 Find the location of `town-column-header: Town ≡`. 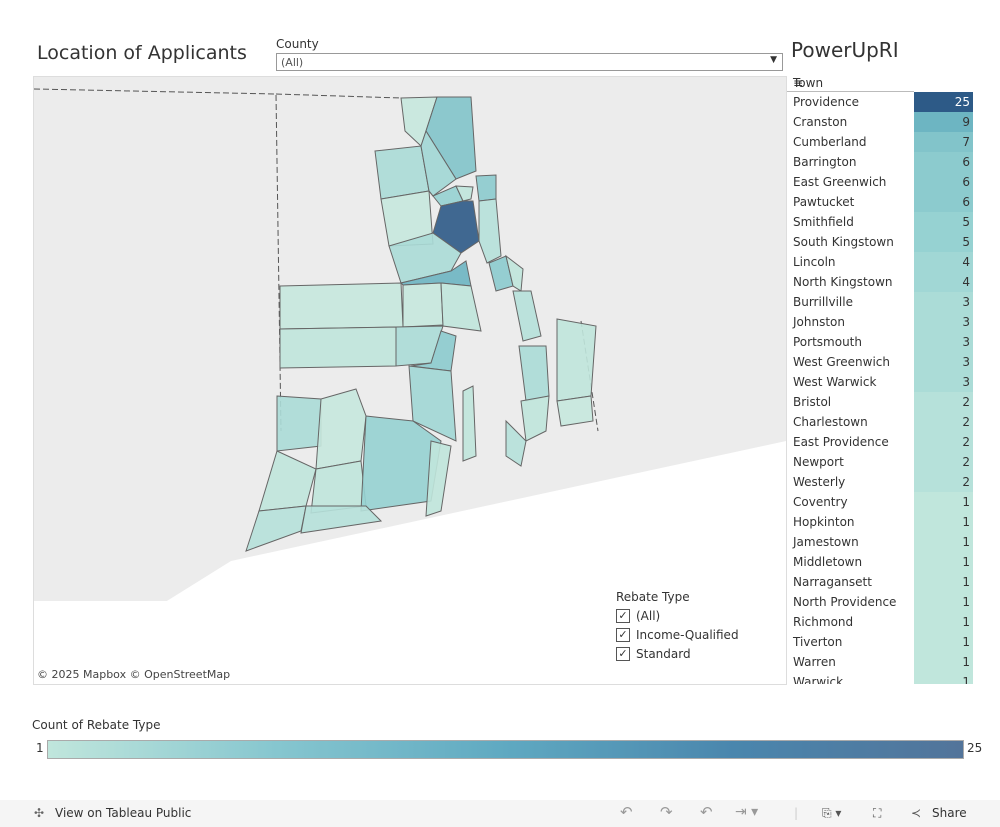

town-column-header: Town ≡ is located at coordinates (850, 82).